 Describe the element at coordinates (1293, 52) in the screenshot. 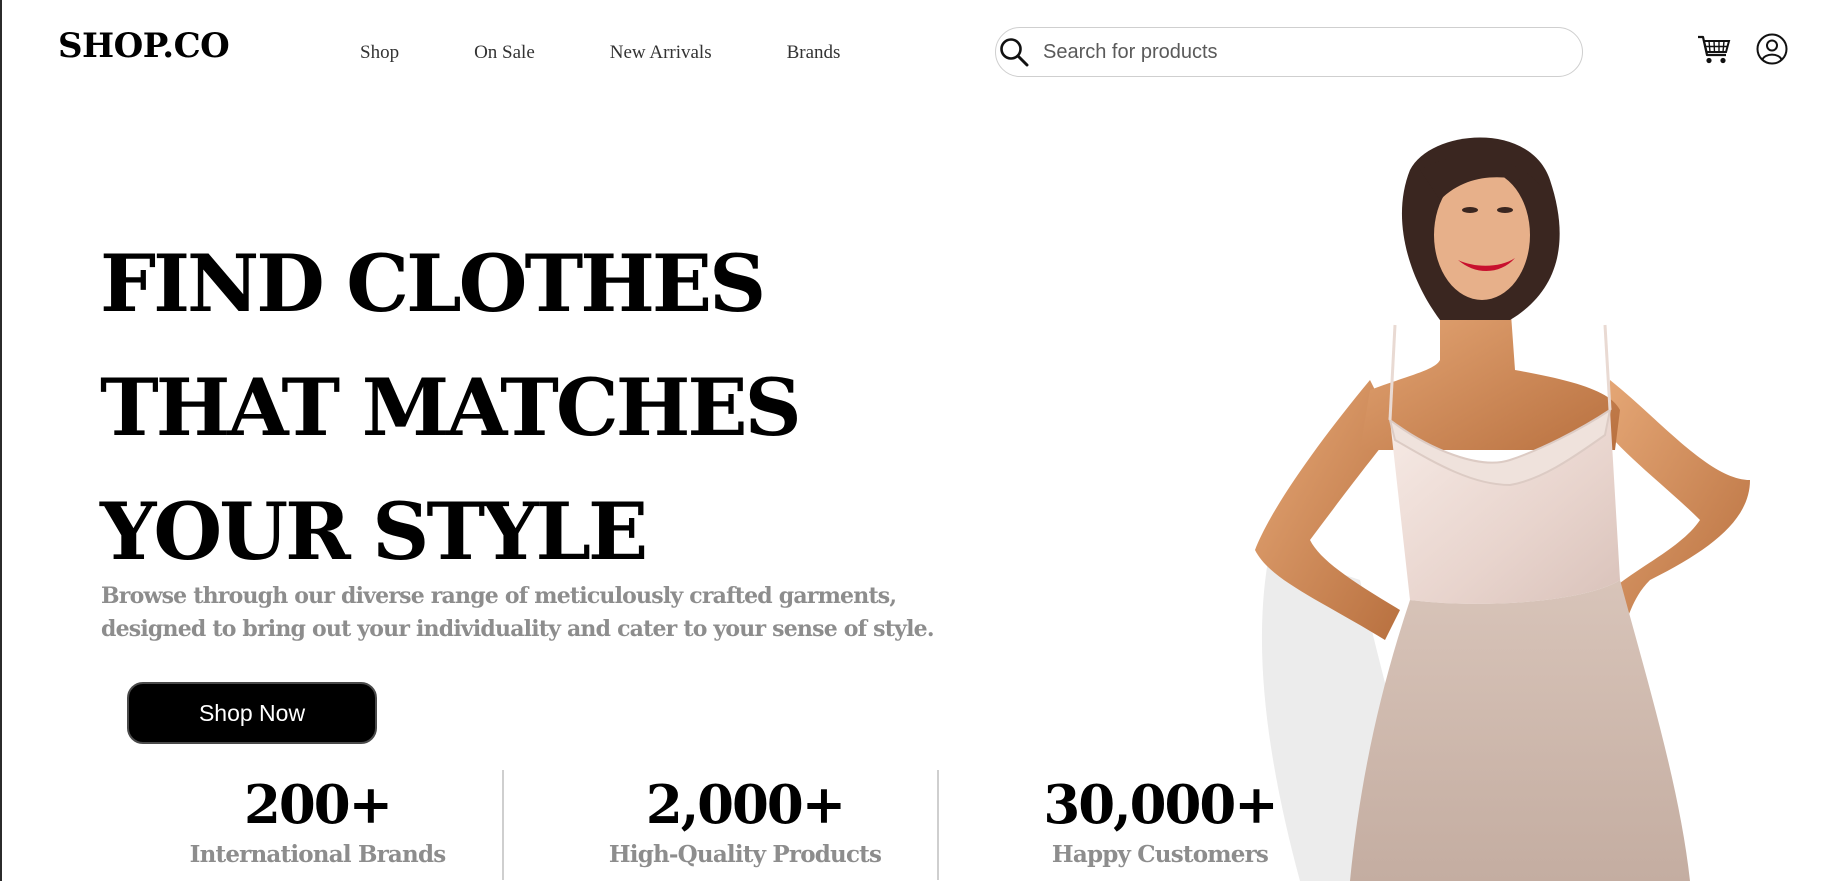

I see `search-input` at that location.